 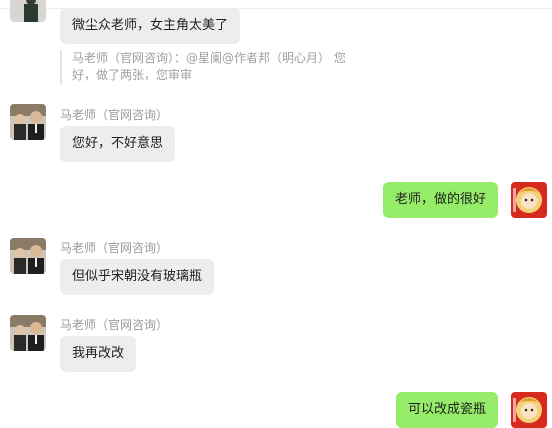 I want to click on message-bubble-incoming: 微尘众老师，女主角太美了, so click(x=150, y=26).